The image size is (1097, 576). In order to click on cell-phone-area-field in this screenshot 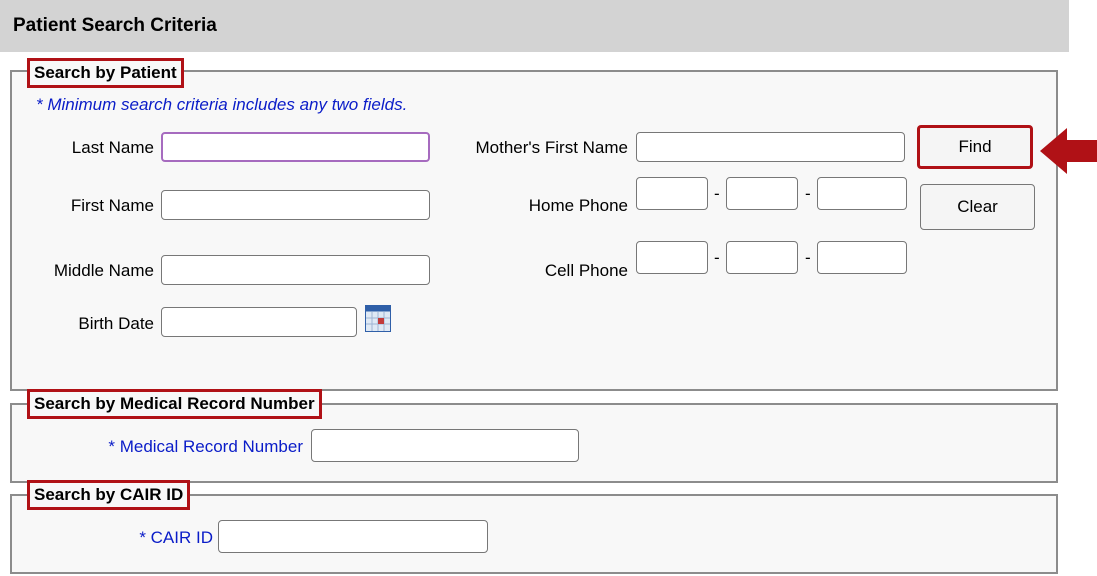, I will do `click(672, 257)`.